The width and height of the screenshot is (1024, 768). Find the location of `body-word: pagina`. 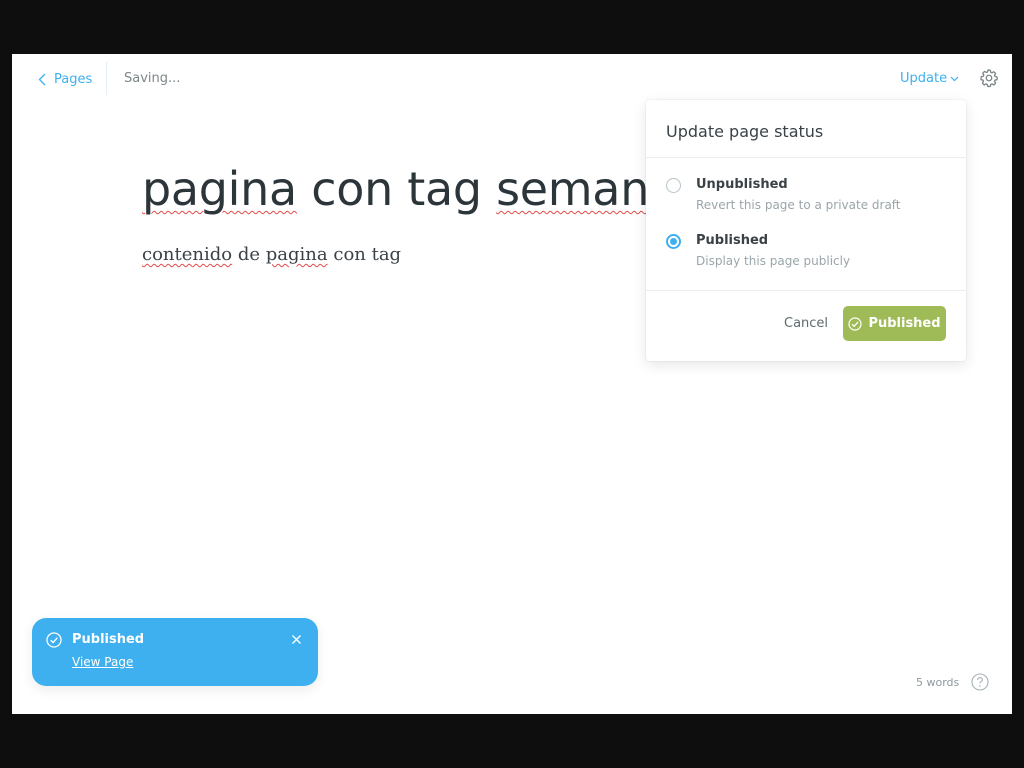

body-word: pagina is located at coordinates (296, 254).